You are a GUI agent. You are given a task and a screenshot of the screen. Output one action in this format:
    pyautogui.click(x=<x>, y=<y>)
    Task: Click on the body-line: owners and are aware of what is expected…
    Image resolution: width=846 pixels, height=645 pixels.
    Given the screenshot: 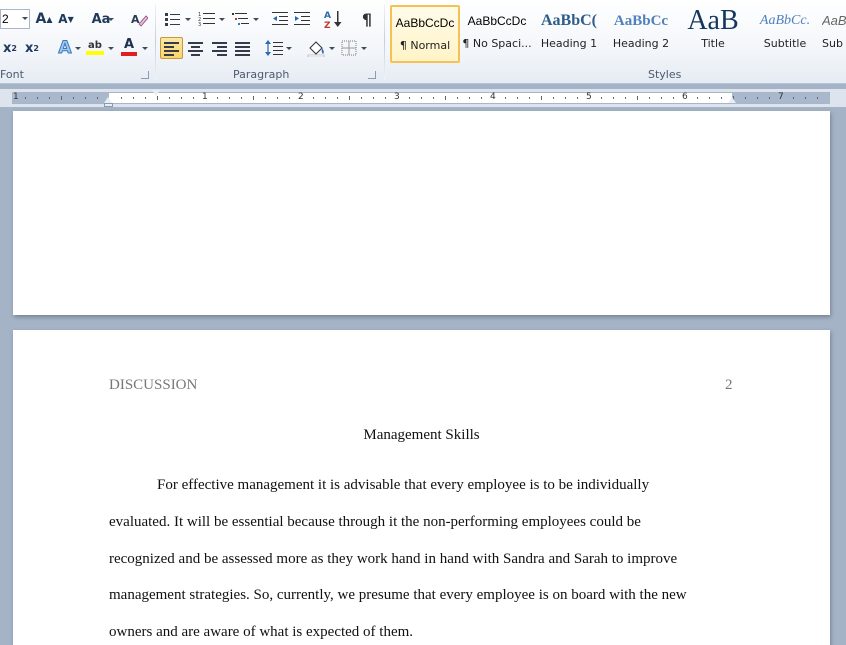 What is the action you would take?
    pyautogui.click(x=261, y=632)
    